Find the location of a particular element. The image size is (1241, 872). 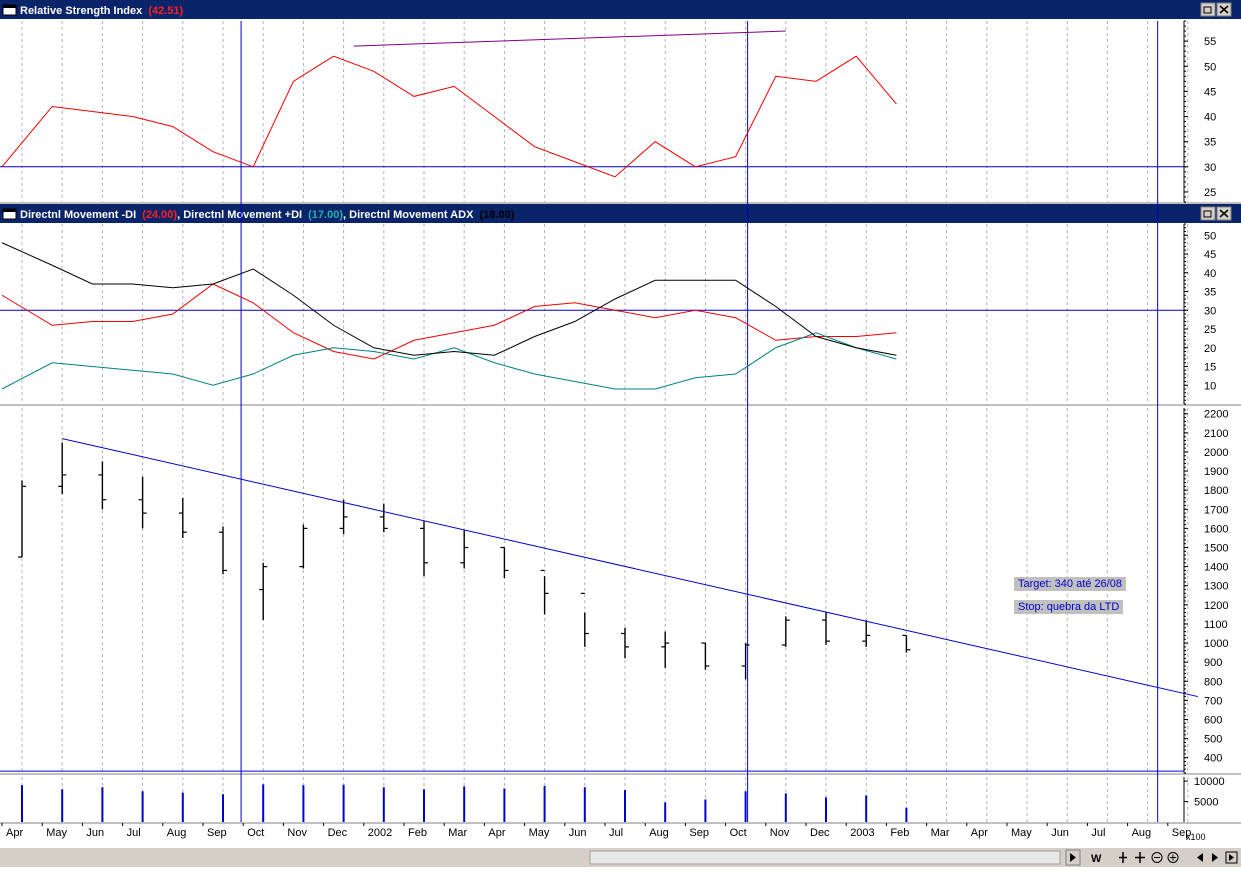

rsi-value: (42.51) is located at coordinates (165, 11).